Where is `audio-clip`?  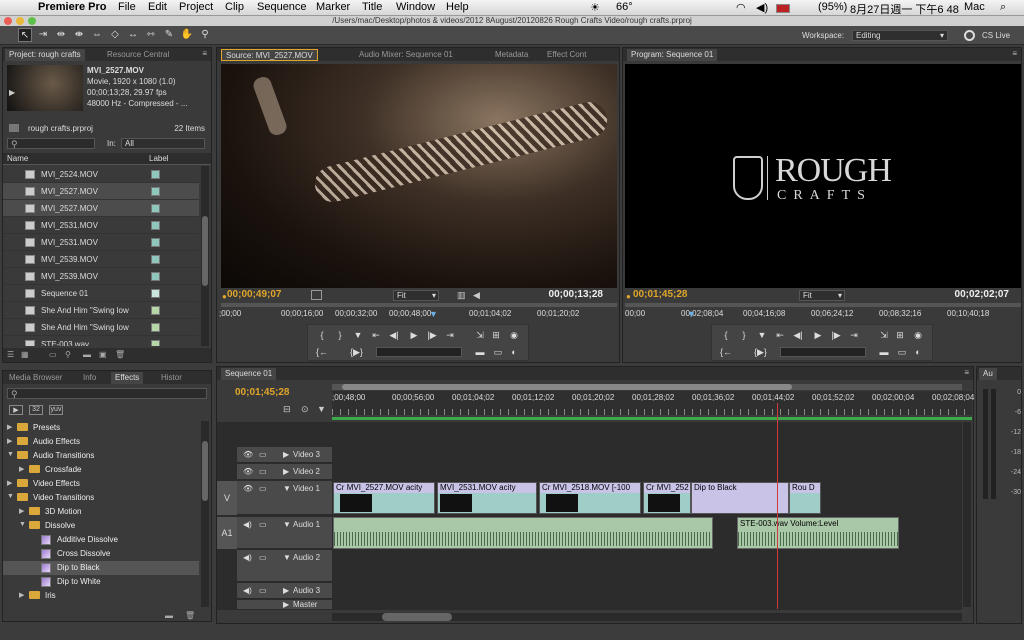
audio-clip is located at coordinates (523, 533).